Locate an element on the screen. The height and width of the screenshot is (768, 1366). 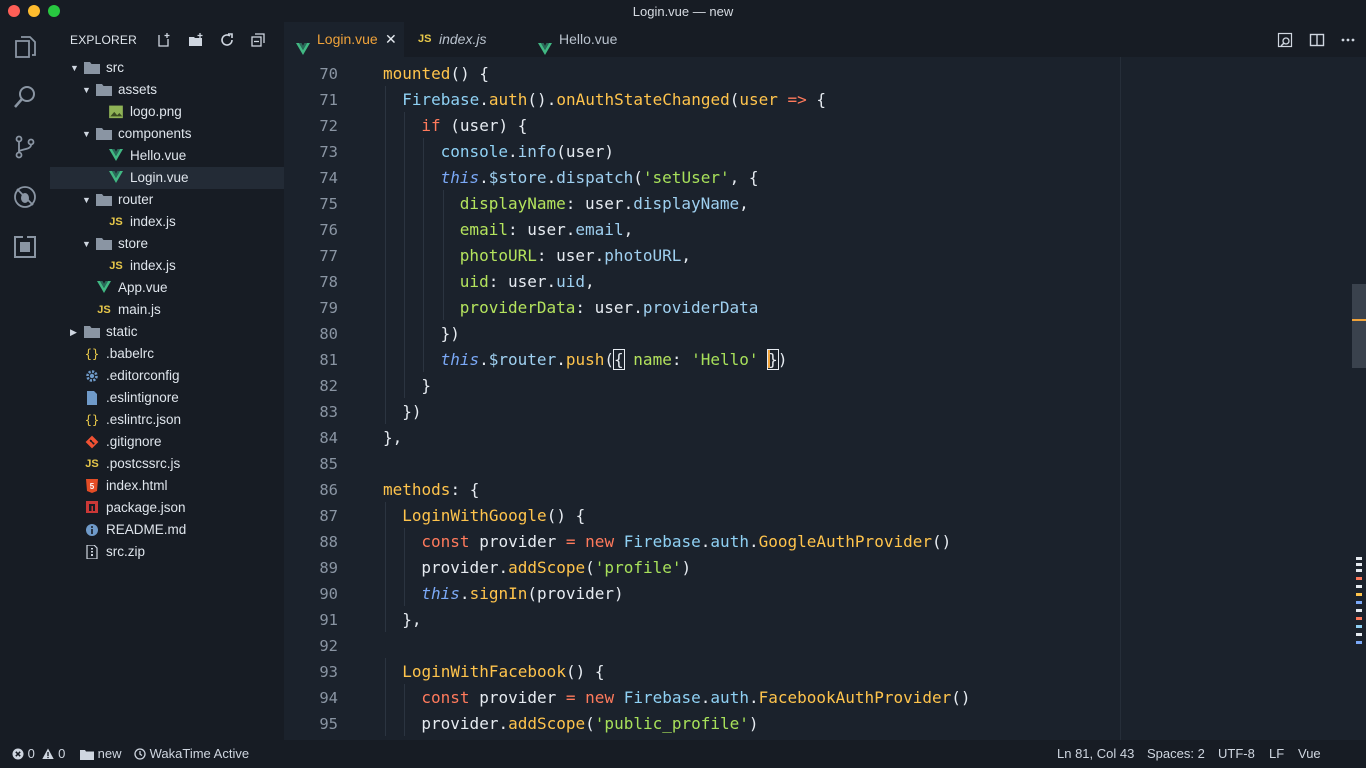
code-line: mounted() { is located at coordinates (436, 73).